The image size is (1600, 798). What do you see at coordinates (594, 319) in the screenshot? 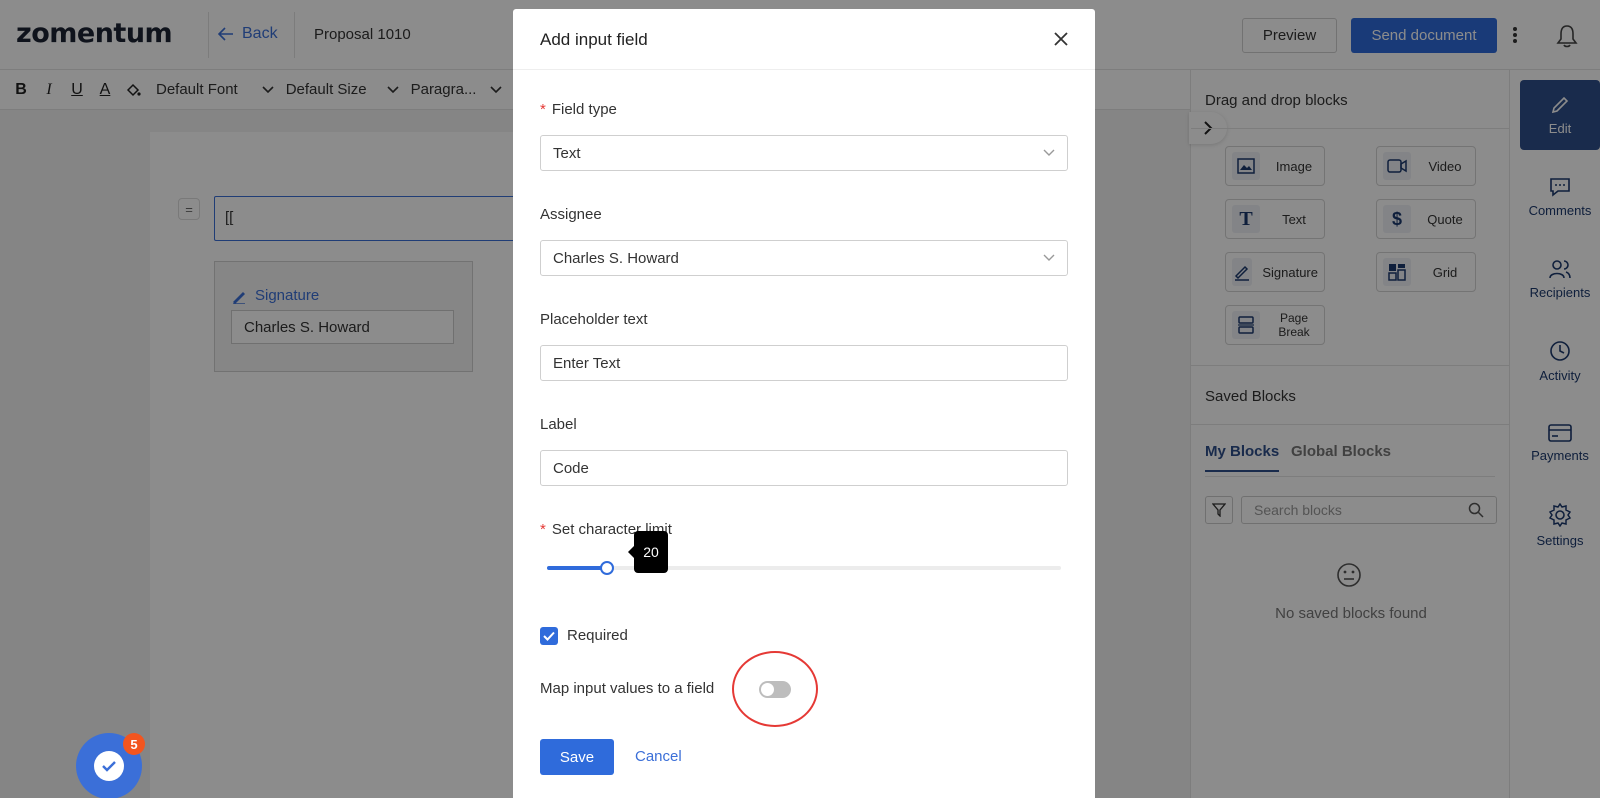
I see `placeholder-text-label: Placeholder text` at bounding box center [594, 319].